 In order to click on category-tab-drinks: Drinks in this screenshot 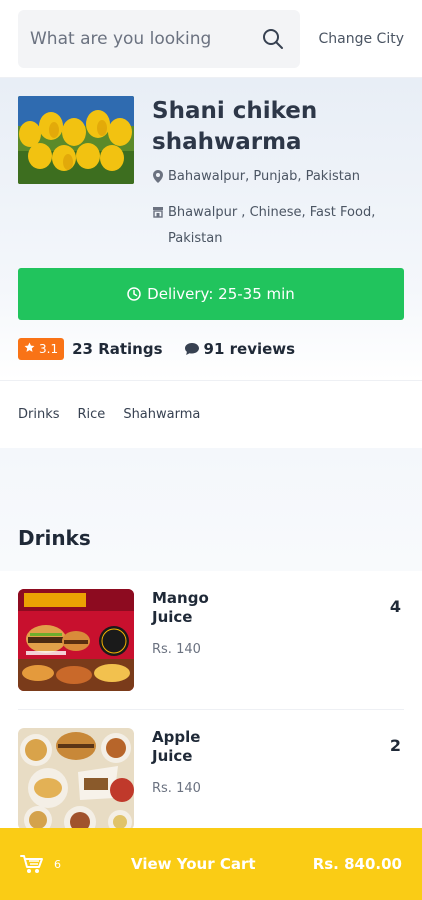, I will do `click(39, 414)`.